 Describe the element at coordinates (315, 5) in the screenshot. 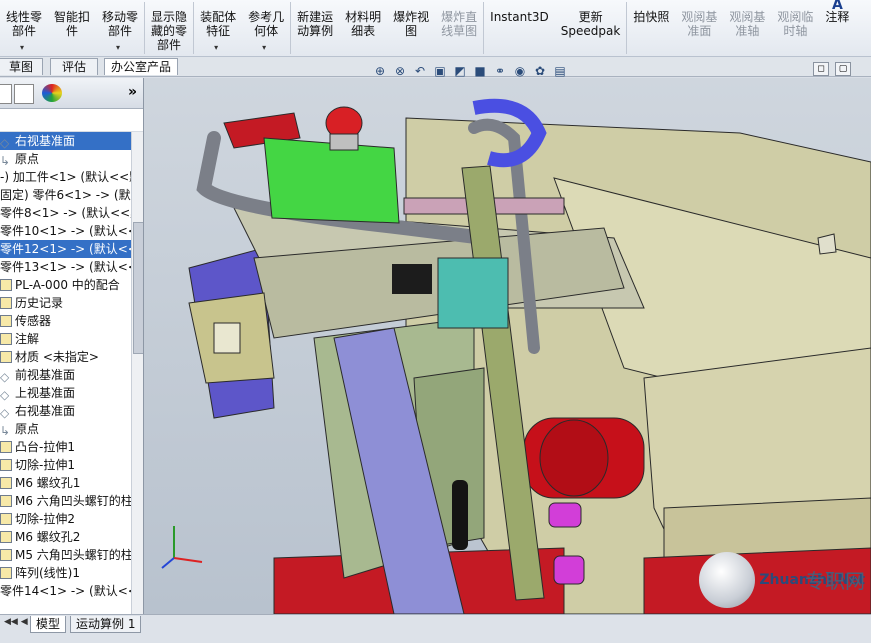

I see `motion-study-icon` at that location.